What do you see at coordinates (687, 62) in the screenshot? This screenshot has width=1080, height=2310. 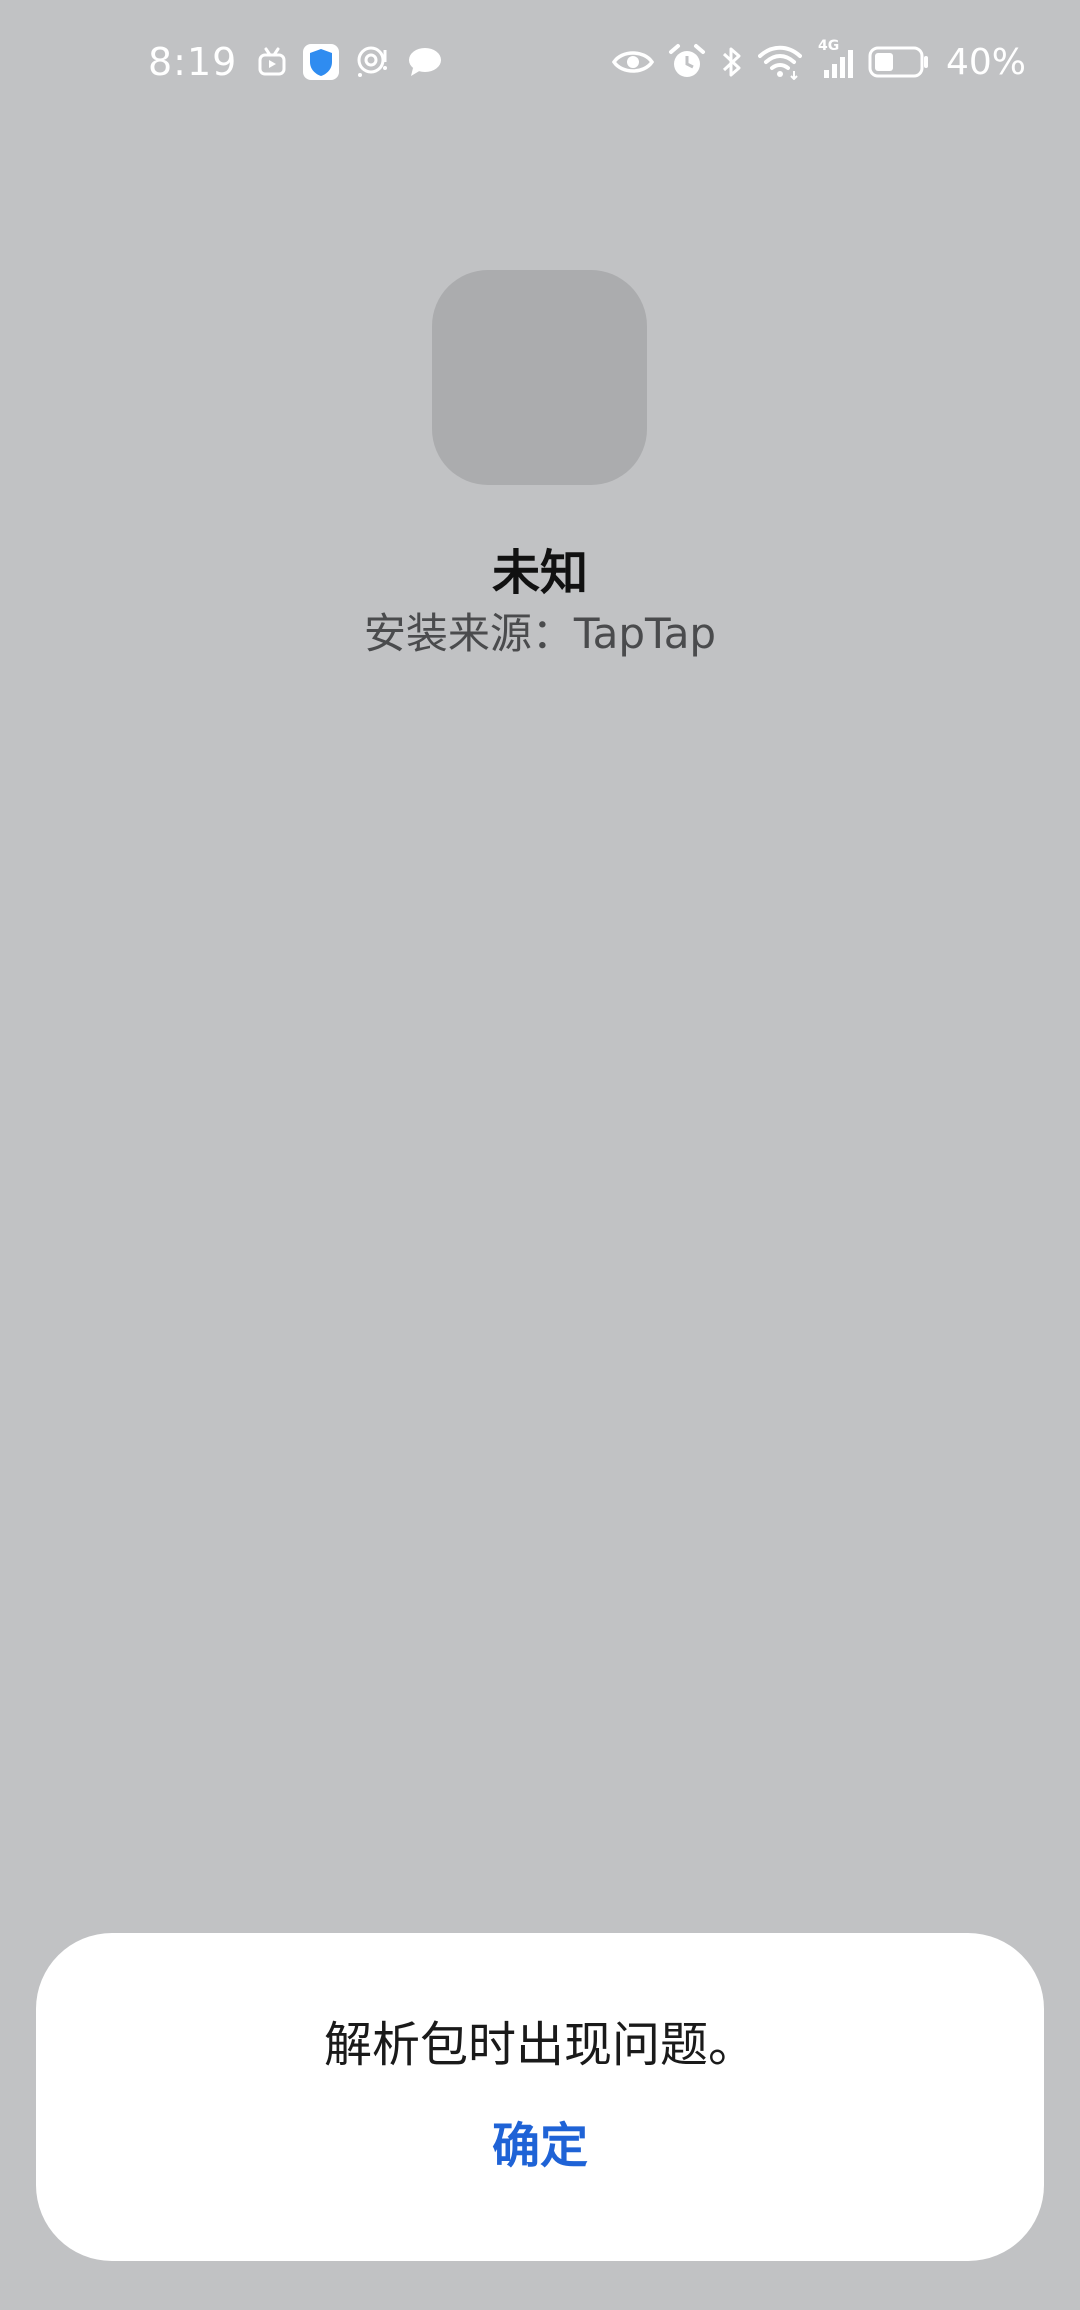 I see `alarm-icon` at bounding box center [687, 62].